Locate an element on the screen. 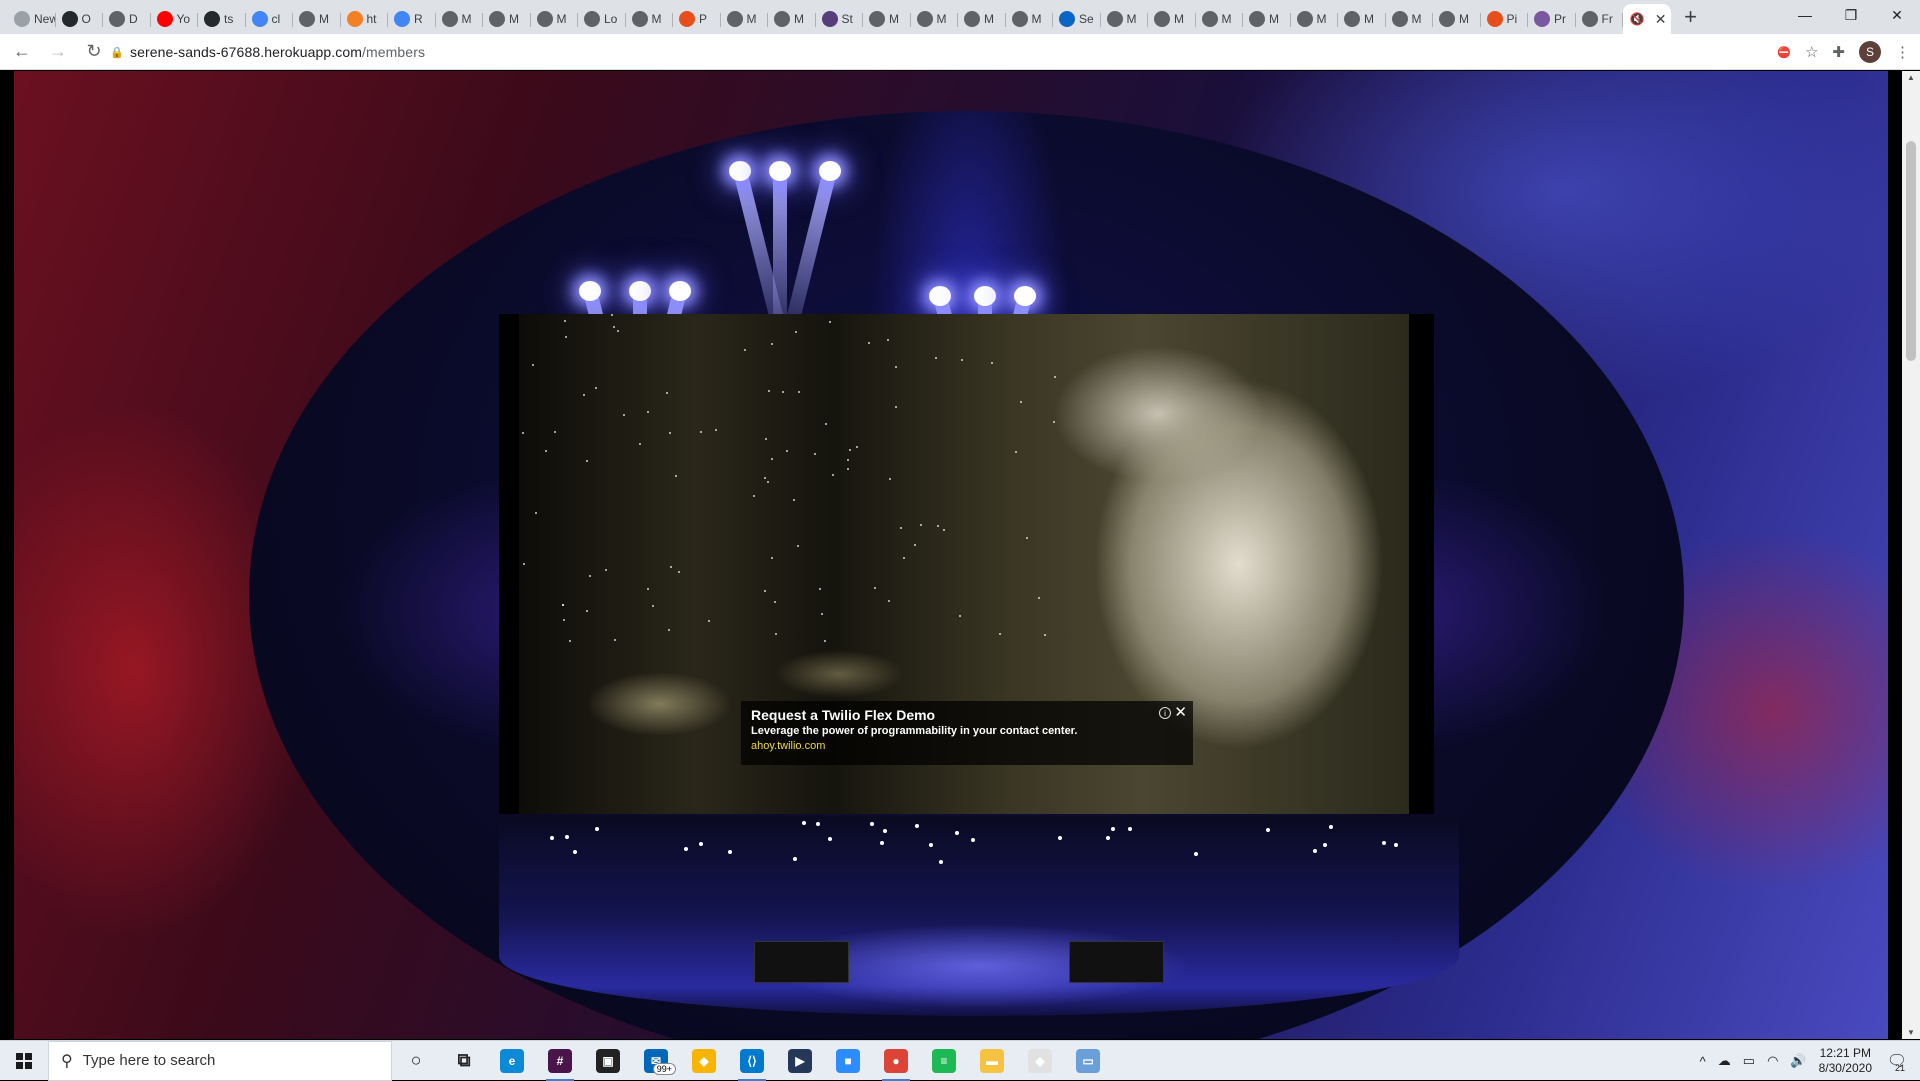 The height and width of the screenshot is (1081, 1920). taskbar-app: # is located at coordinates (560, 1061).